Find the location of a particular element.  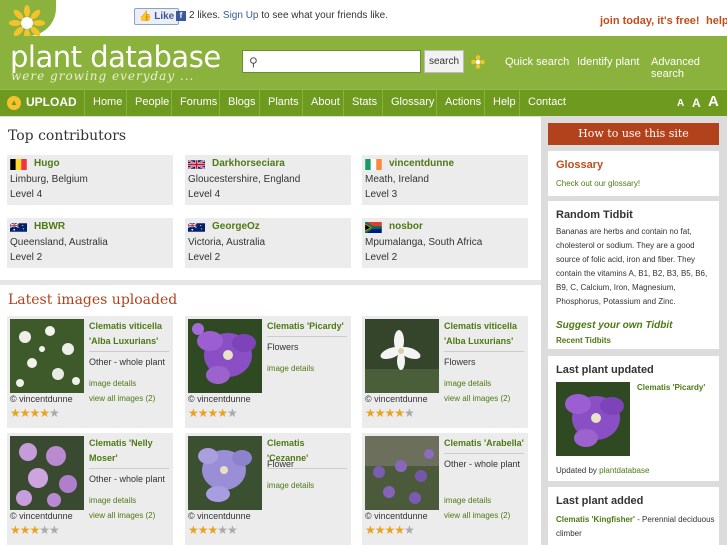

nav-stats: Stats is located at coordinates (364, 103).